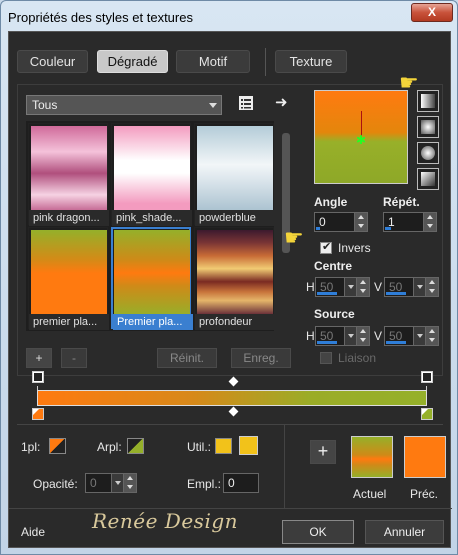 The height and width of the screenshot is (555, 458). I want to click on close-button: X, so click(432, 12).